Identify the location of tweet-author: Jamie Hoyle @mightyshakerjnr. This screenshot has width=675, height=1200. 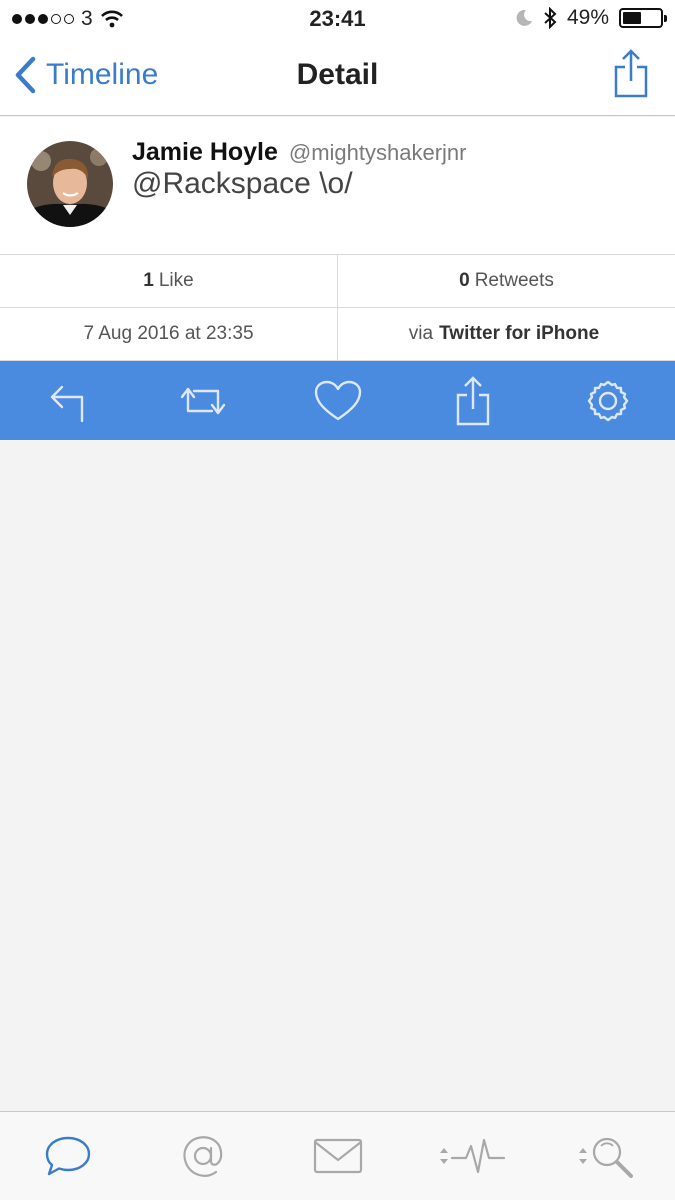
(299, 152).